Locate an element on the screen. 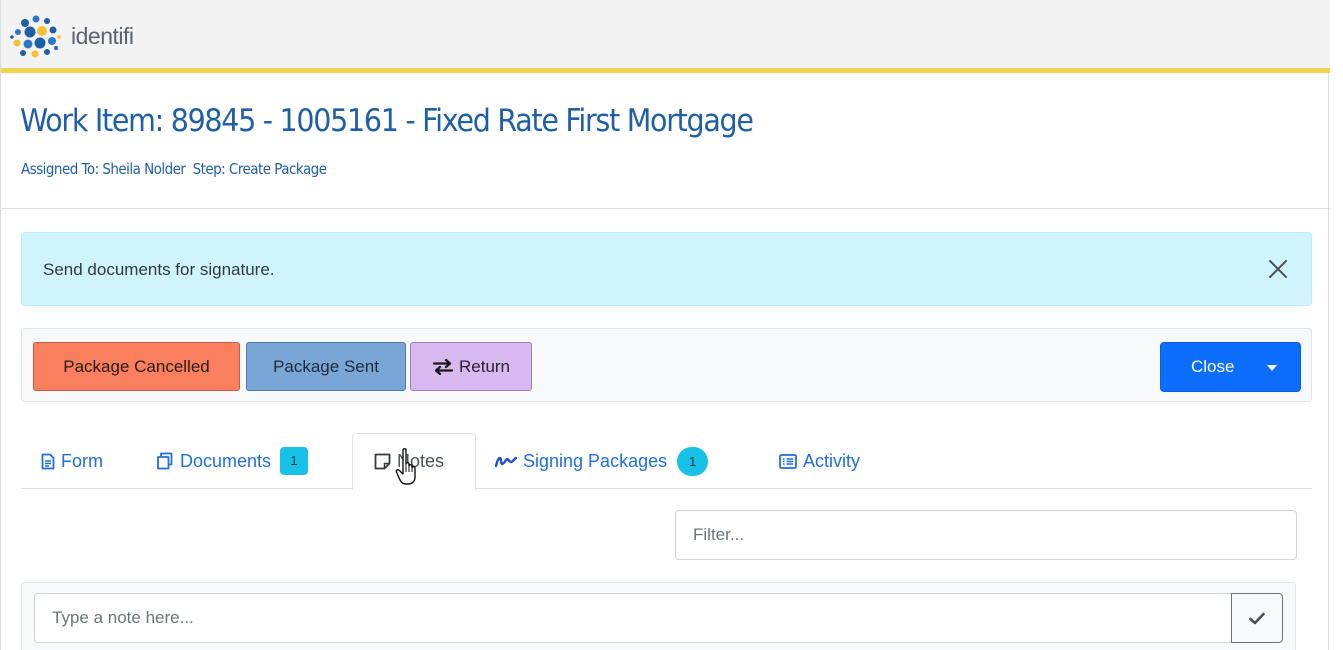 This screenshot has height=650, width=1343. alert-close-button is located at coordinates (1278, 269).